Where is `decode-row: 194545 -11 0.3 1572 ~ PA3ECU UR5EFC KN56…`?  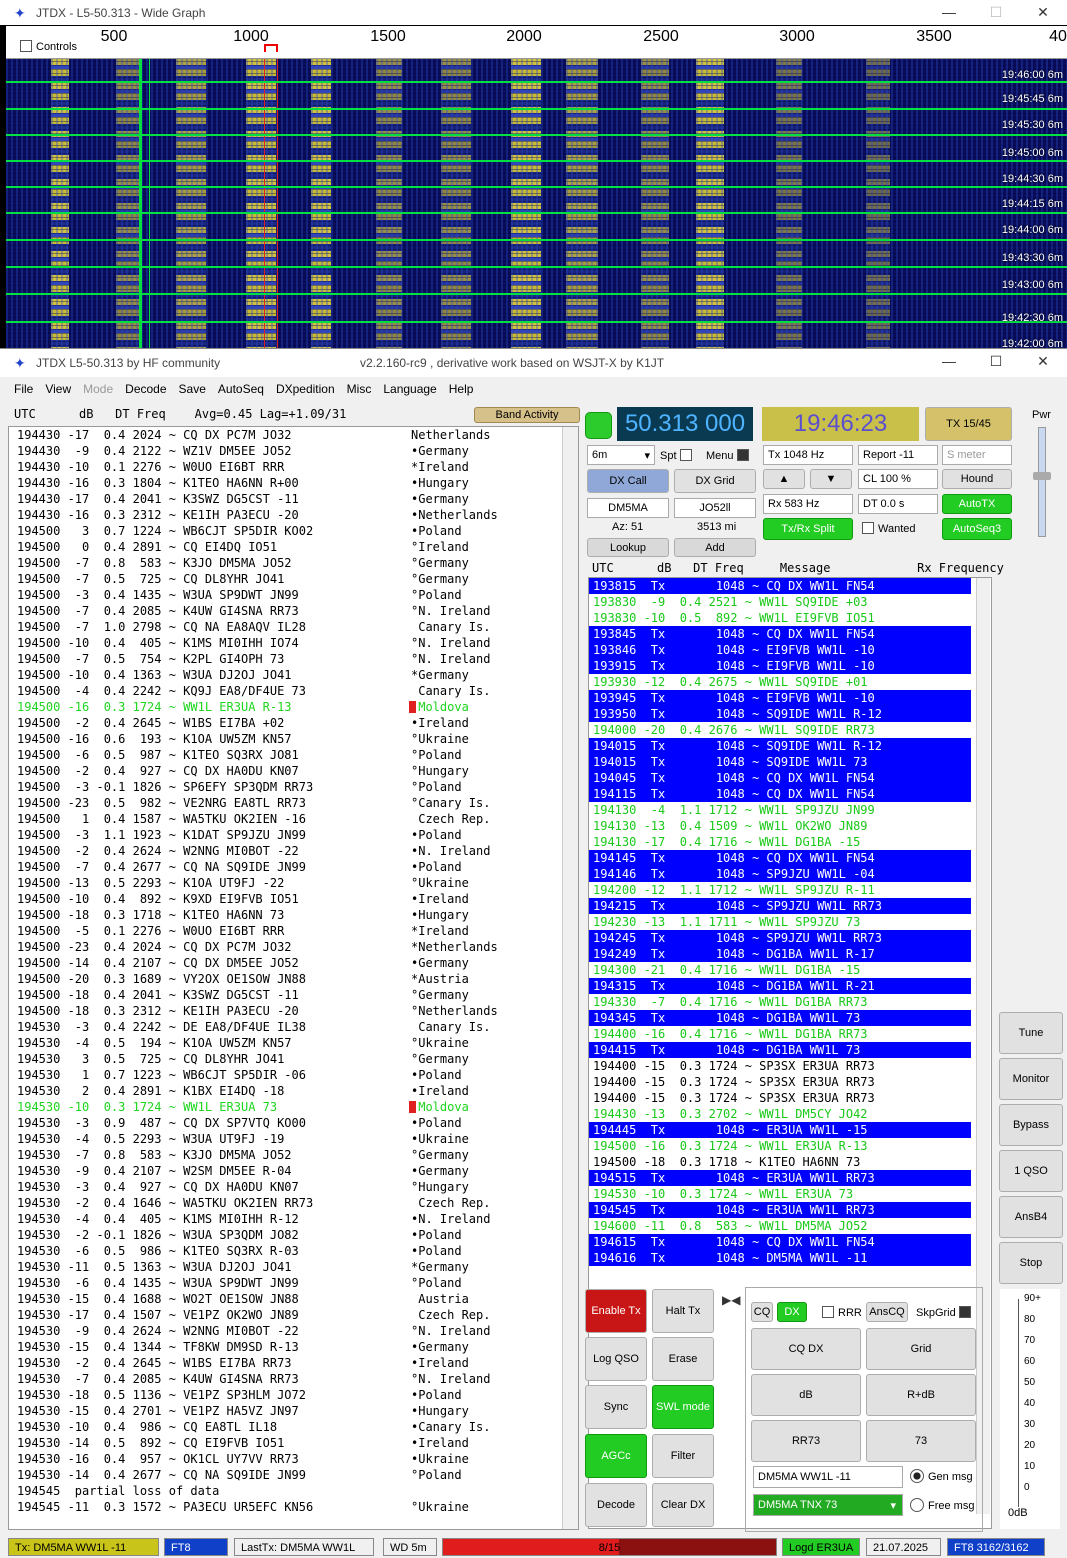
decode-row: 194545 -11 0.3 1572 ~ PA3ECU UR5EFC KN56… is located at coordinates (293, 1507).